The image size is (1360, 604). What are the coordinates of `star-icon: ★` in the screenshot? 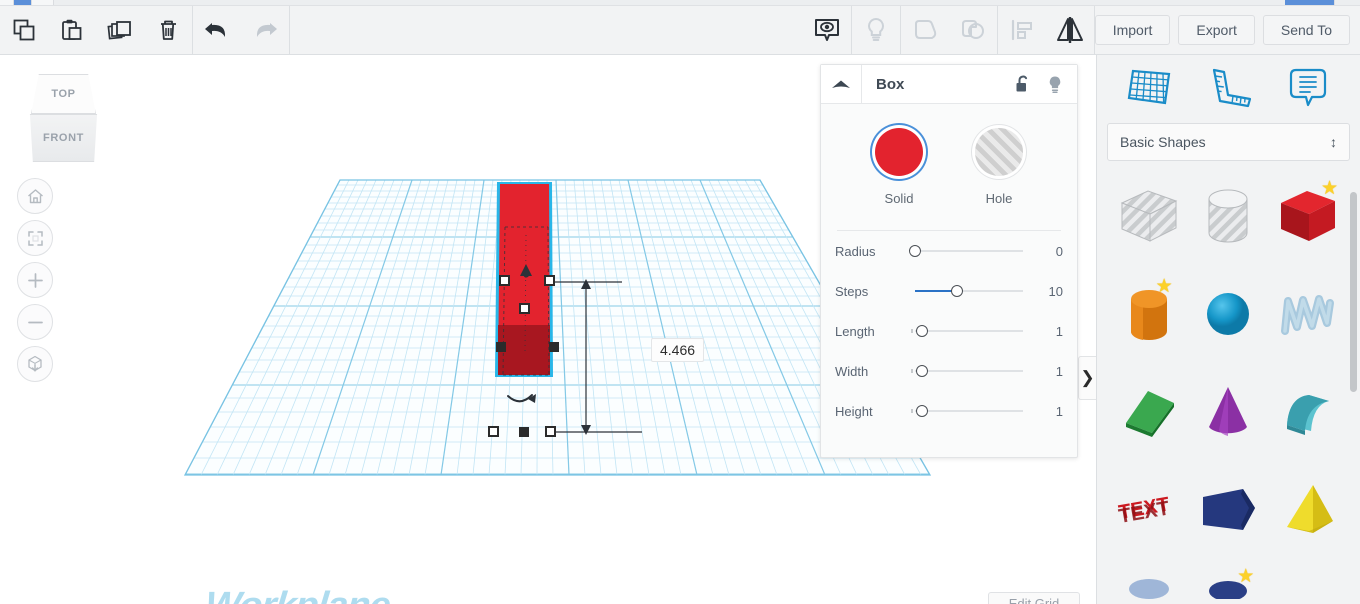 It's located at (1164, 286).